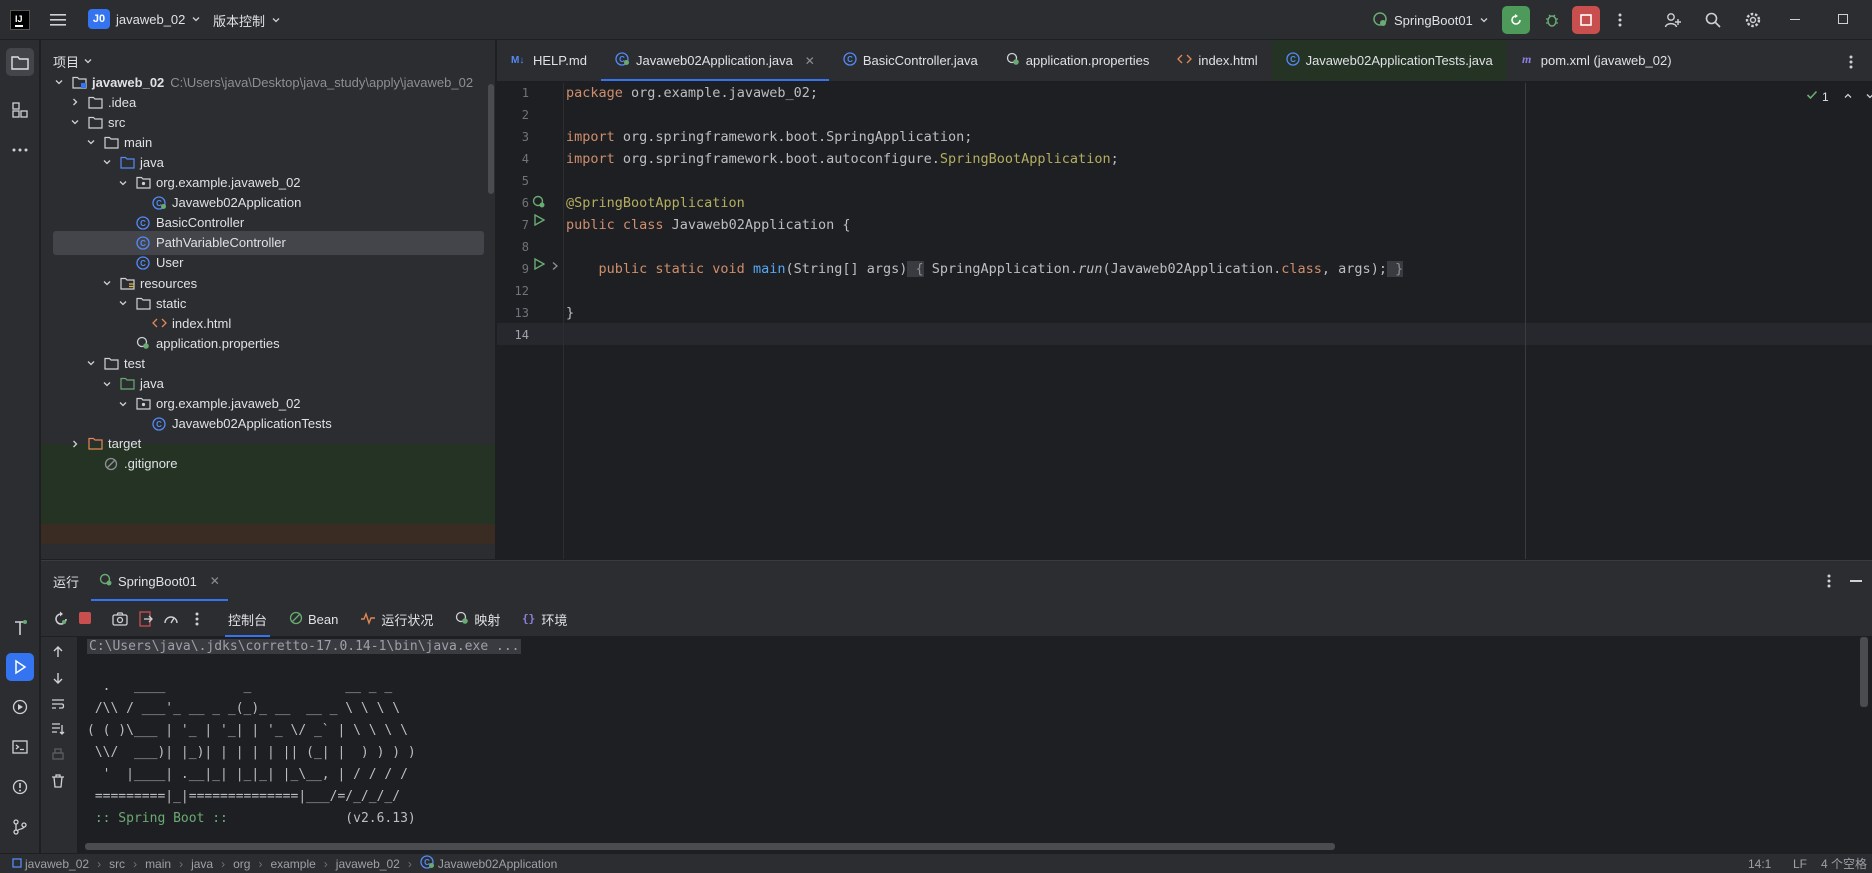 The height and width of the screenshot is (873, 1872). What do you see at coordinates (313, 619) in the screenshot?
I see `run-view-tab: Bean` at bounding box center [313, 619].